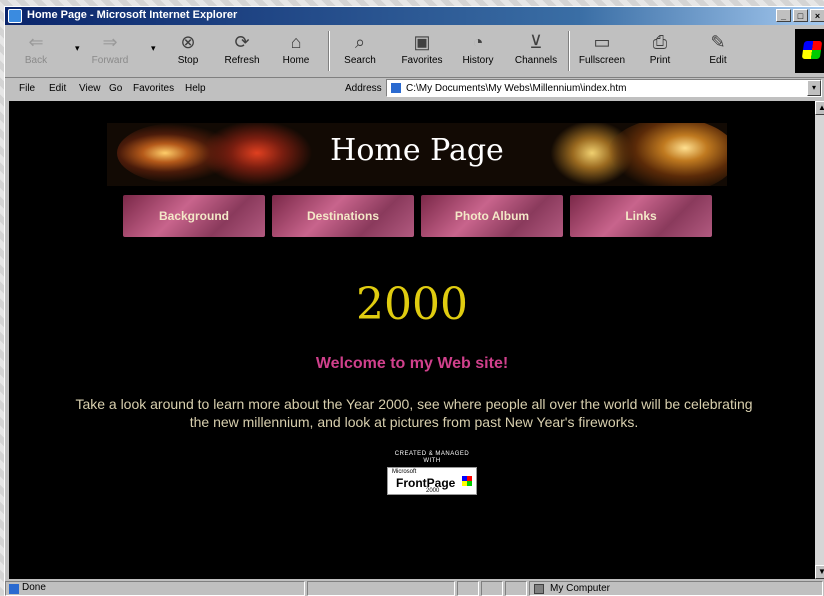 This screenshot has height=596, width=824. Describe the element at coordinates (14, 589) in the screenshot. I see `page-done-icon` at that location.